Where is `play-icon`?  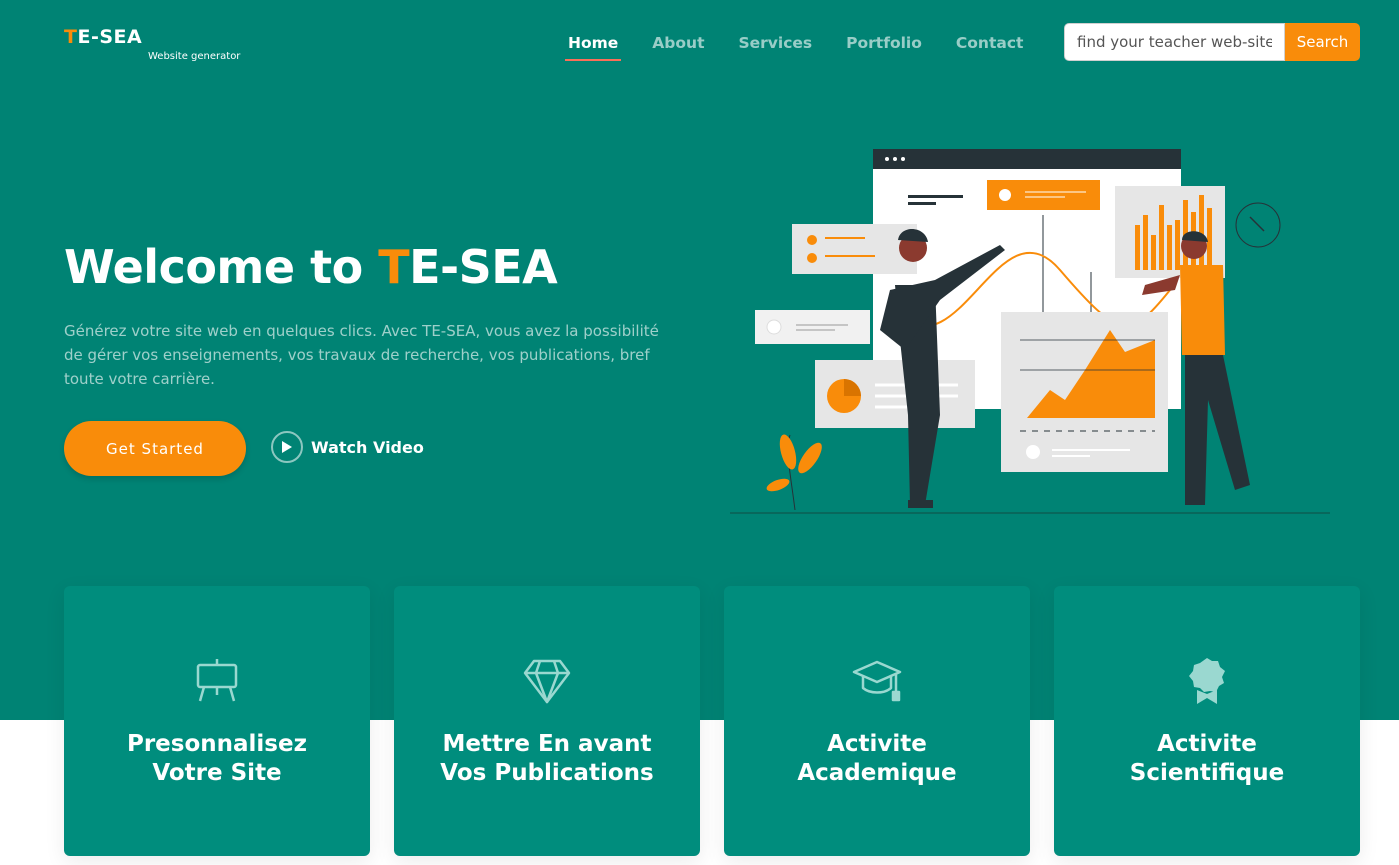 play-icon is located at coordinates (287, 447).